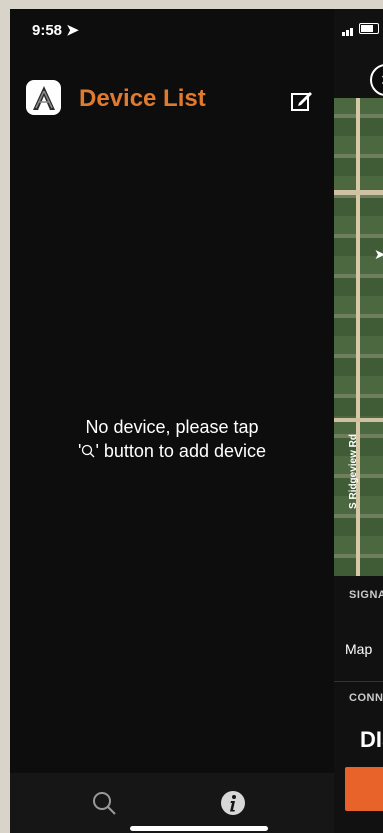 This screenshot has height=833, width=383. What do you see at coordinates (43, 97) in the screenshot?
I see `app-logo` at bounding box center [43, 97].